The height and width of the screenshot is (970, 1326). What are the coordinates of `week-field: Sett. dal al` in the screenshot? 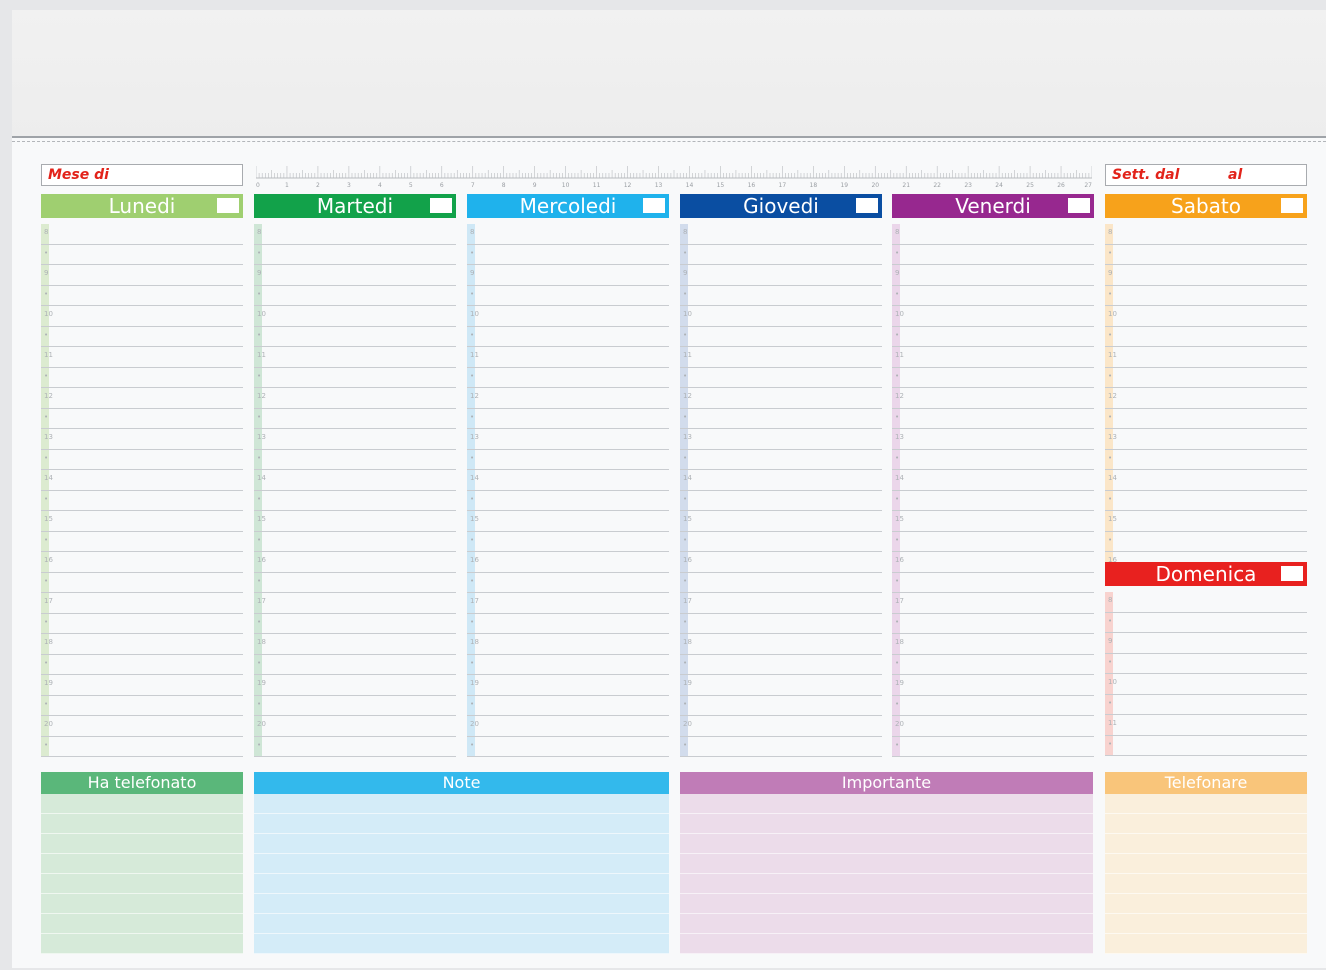 It's located at (1206, 175).